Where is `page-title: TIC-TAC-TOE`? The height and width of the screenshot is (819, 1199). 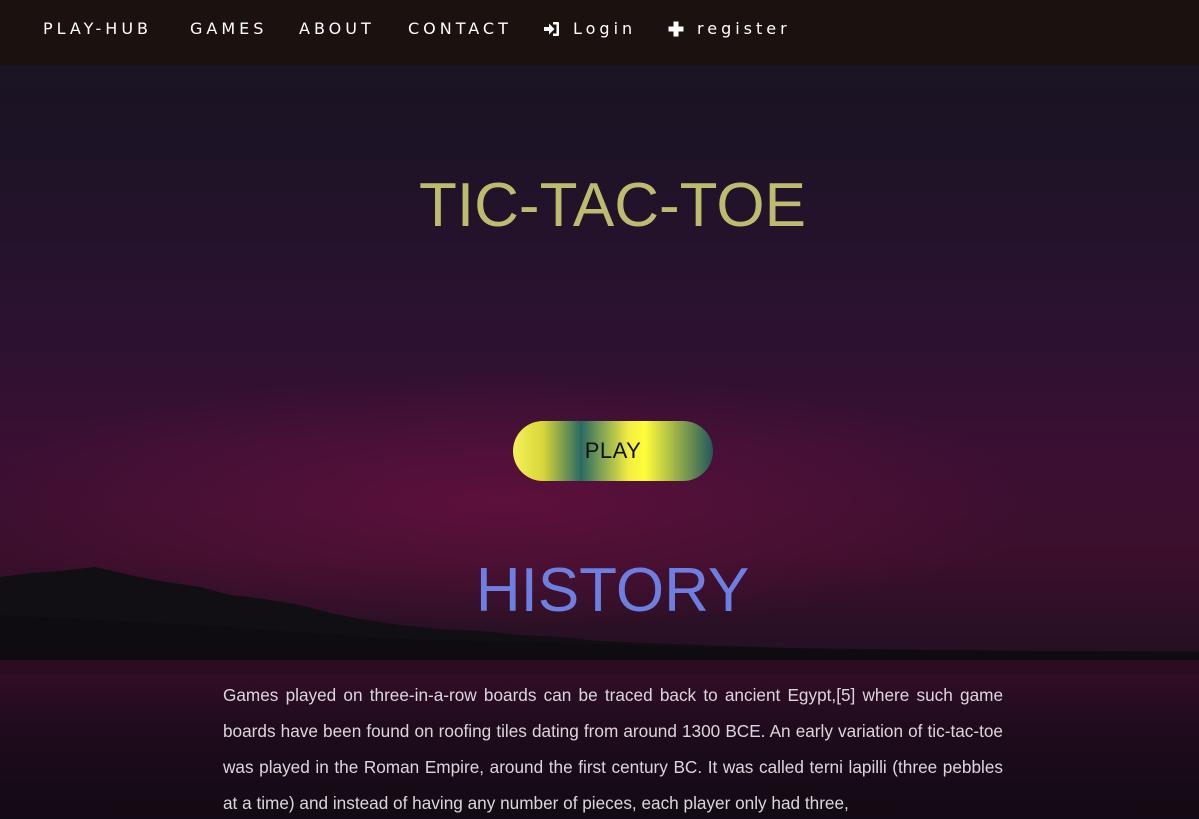 page-title: TIC-TAC-TOE is located at coordinates (612, 205).